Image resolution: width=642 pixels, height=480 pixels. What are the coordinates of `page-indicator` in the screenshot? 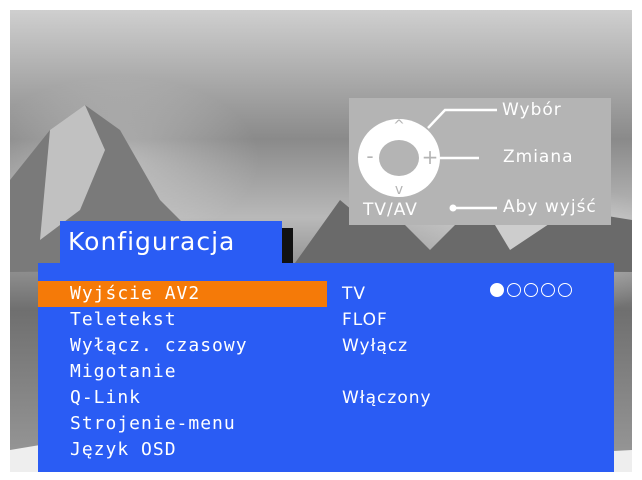 It's located at (531, 290).